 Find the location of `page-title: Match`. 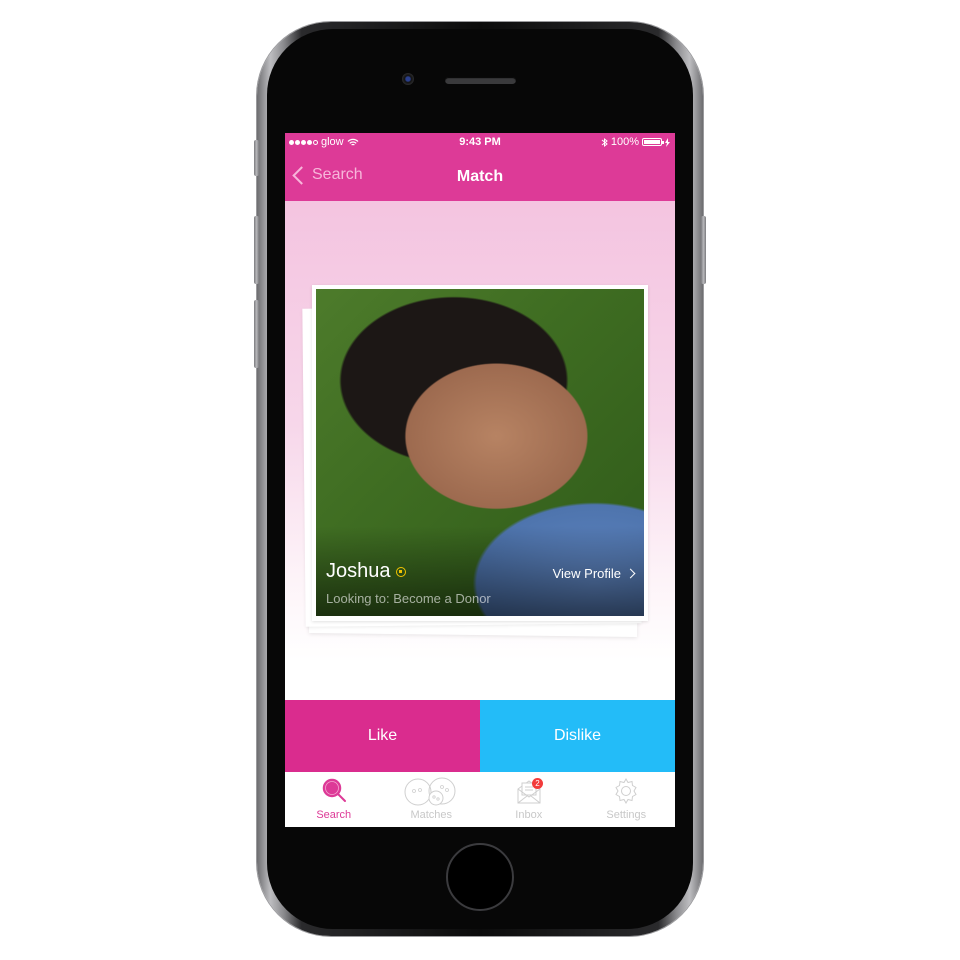

page-title: Match is located at coordinates (480, 176).